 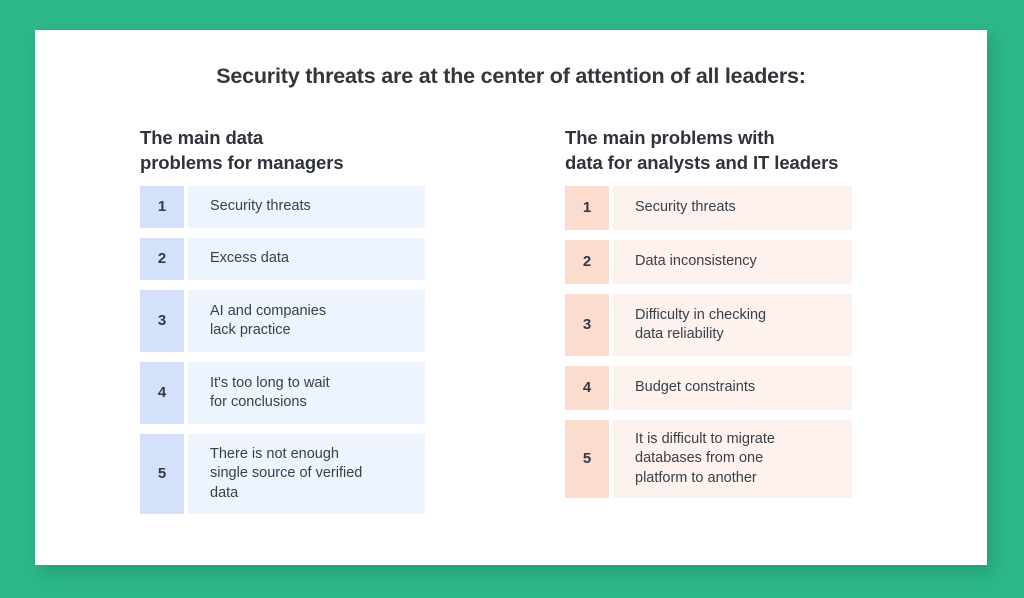 What do you see at coordinates (732, 387) in the screenshot?
I see `item-label: Budget constraints` at bounding box center [732, 387].